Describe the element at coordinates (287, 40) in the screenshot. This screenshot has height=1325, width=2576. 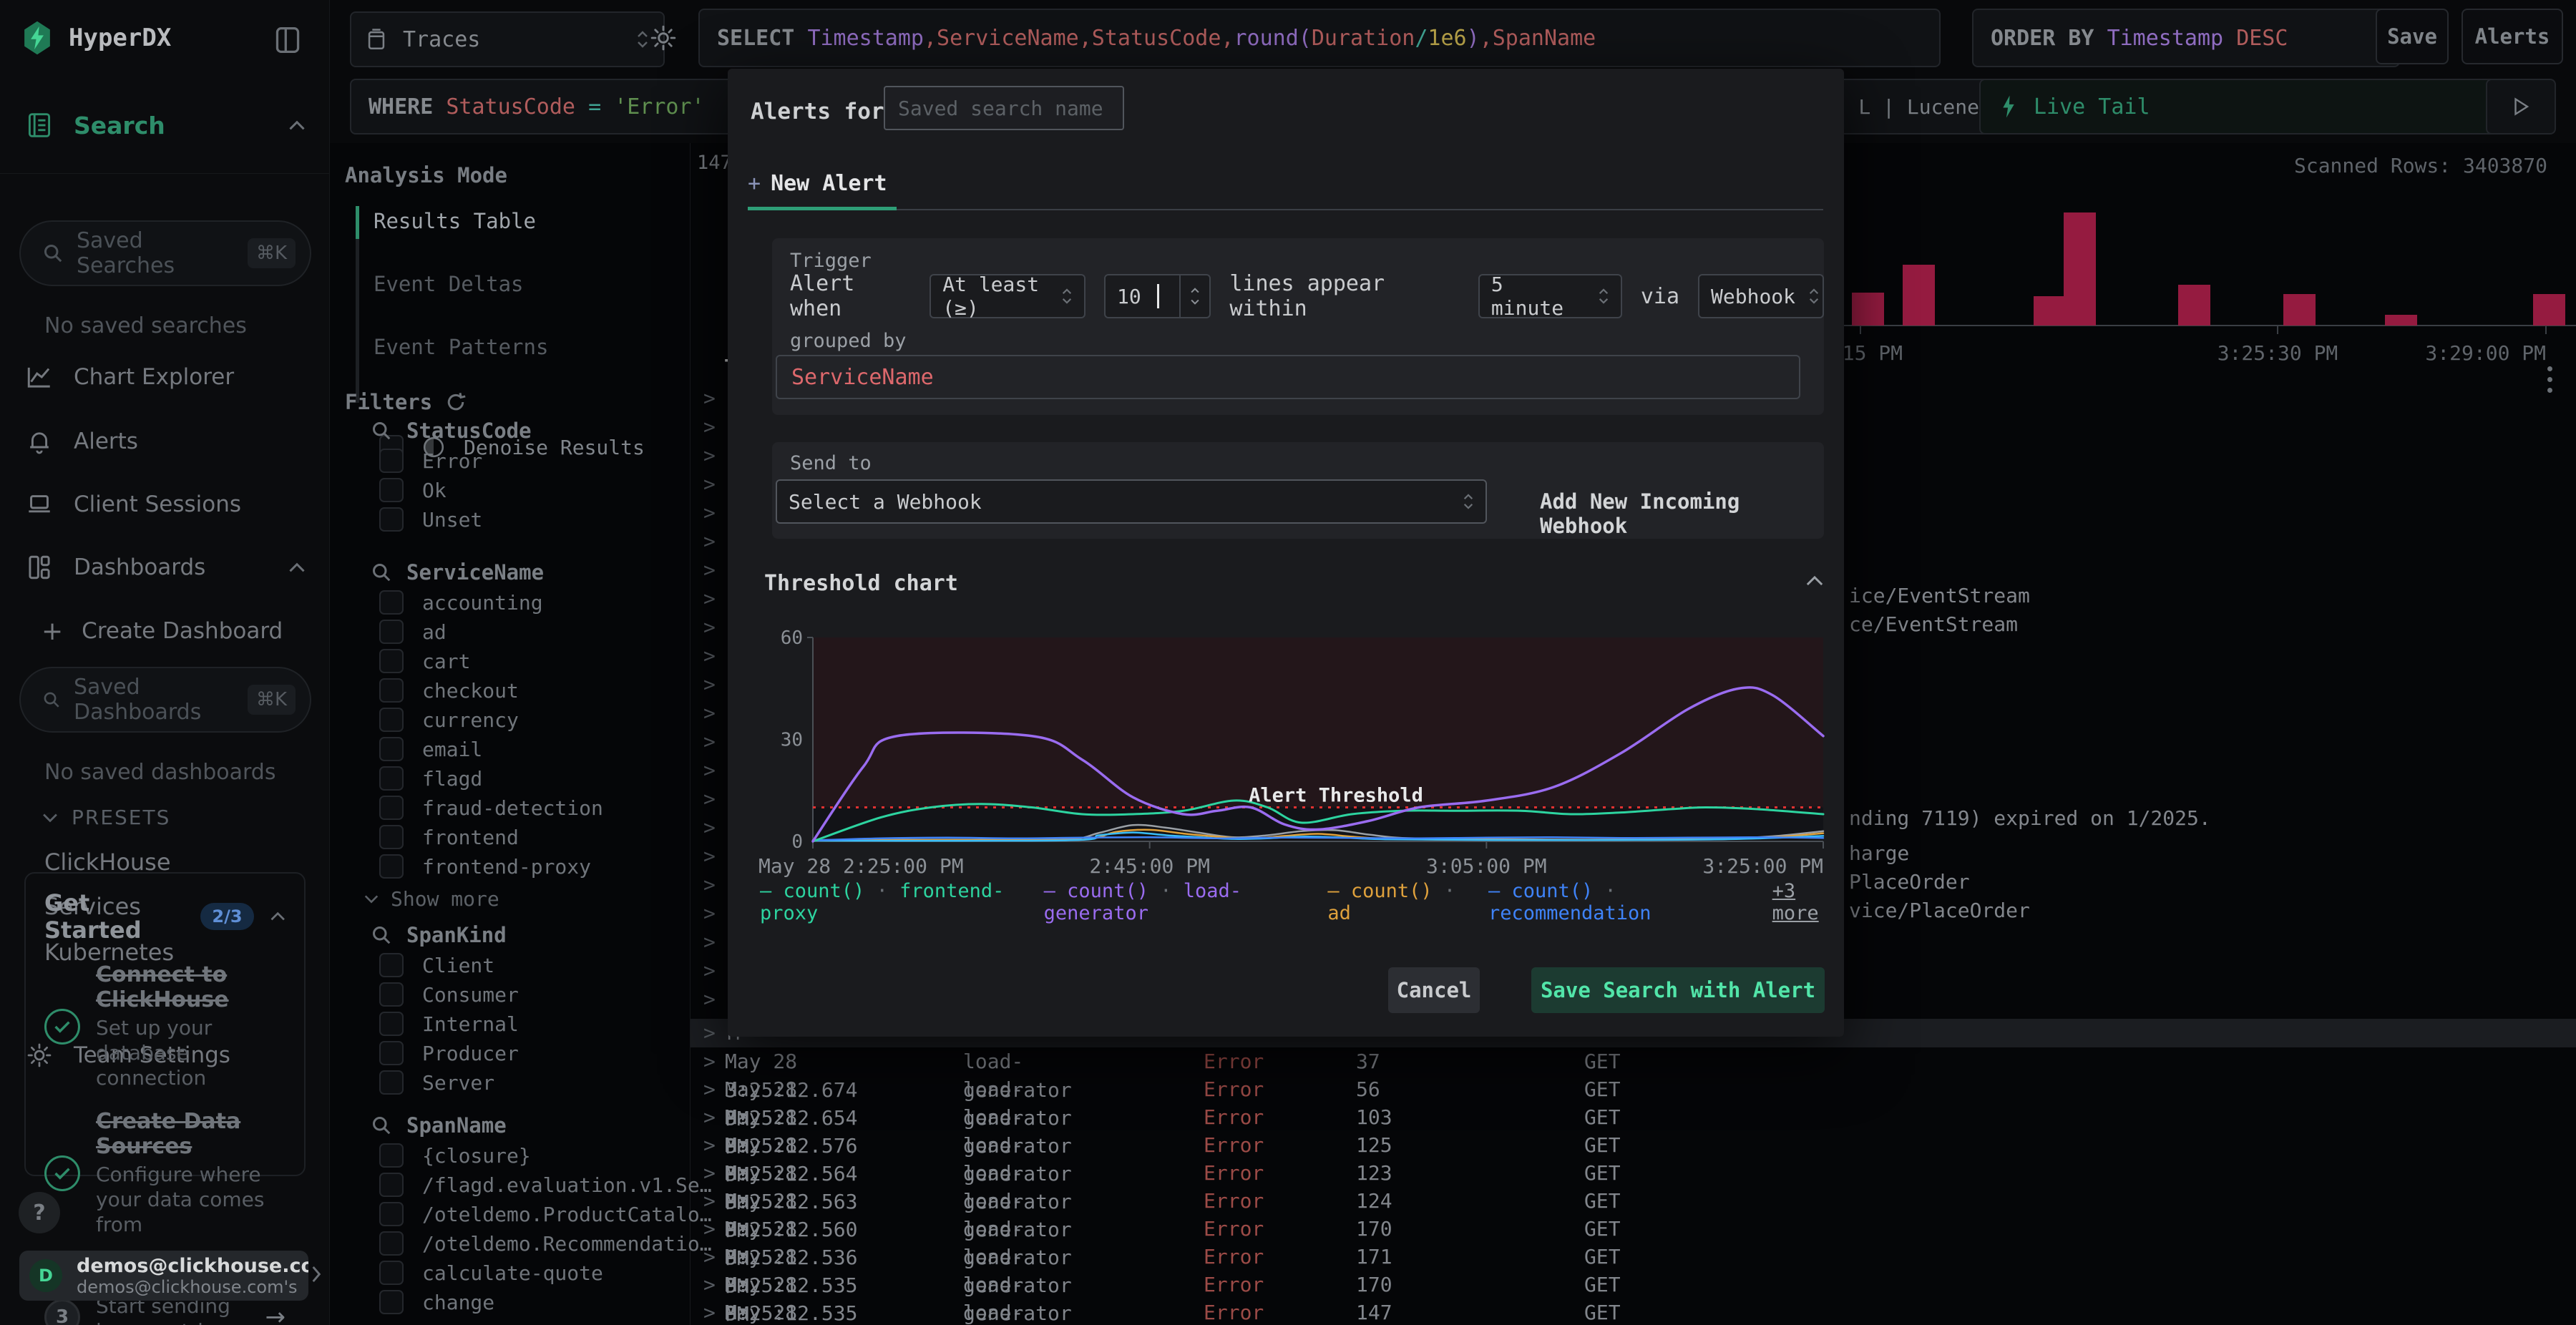
I see `collapse-sidebar-icon` at that location.